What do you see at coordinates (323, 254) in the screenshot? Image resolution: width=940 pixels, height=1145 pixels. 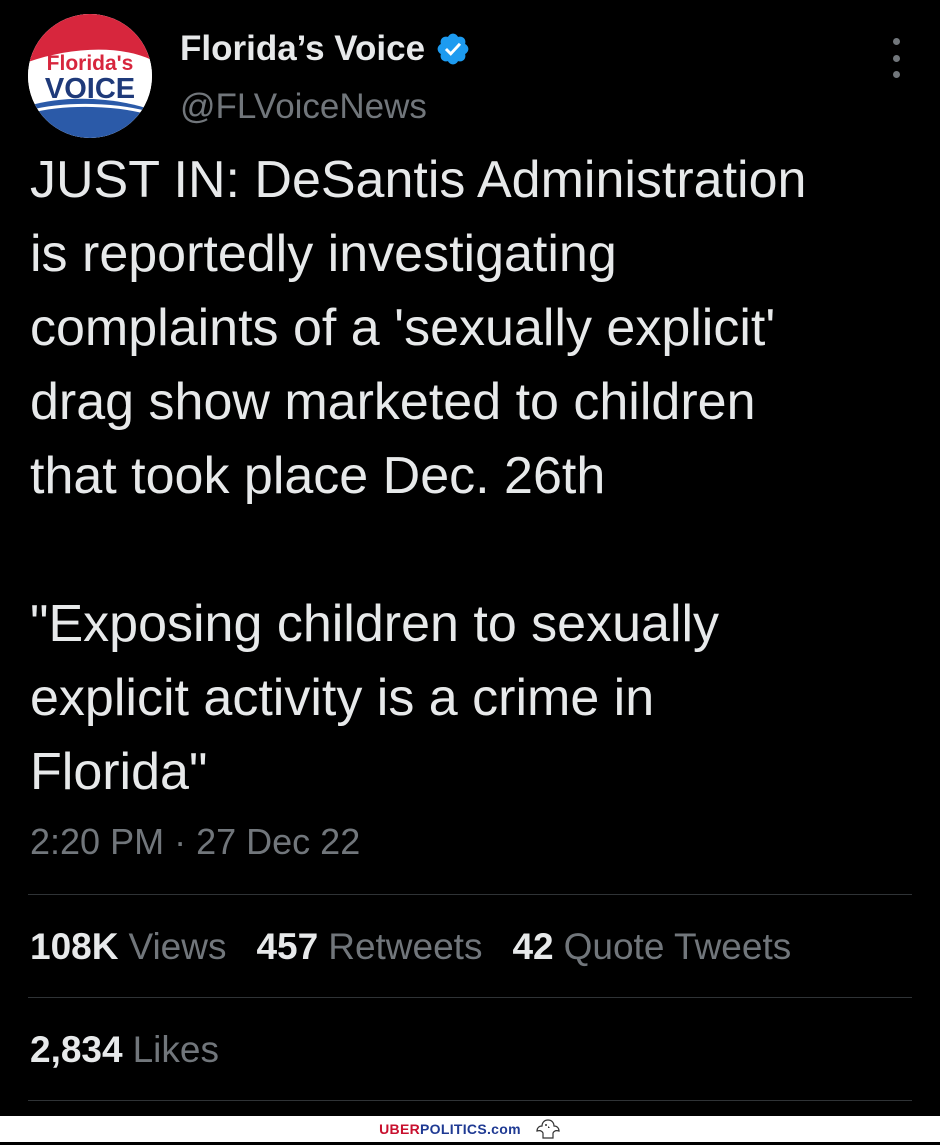 I see `tweet-text-line: is reportedly investigating` at bounding box center [323, 254].